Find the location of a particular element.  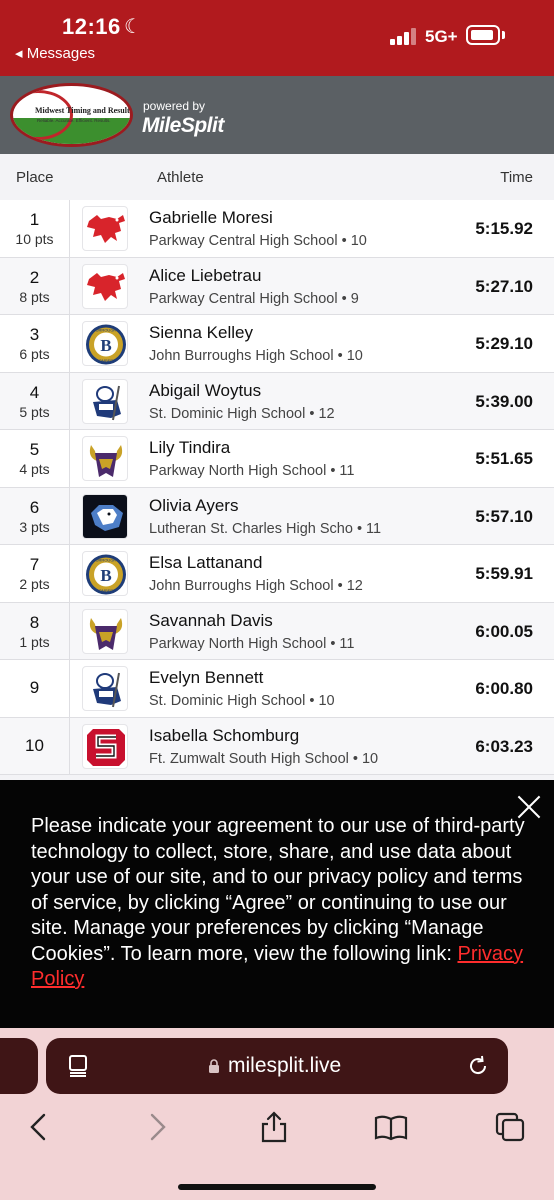

finish-time: 6:00.05 is located at coordinates (504, 631).